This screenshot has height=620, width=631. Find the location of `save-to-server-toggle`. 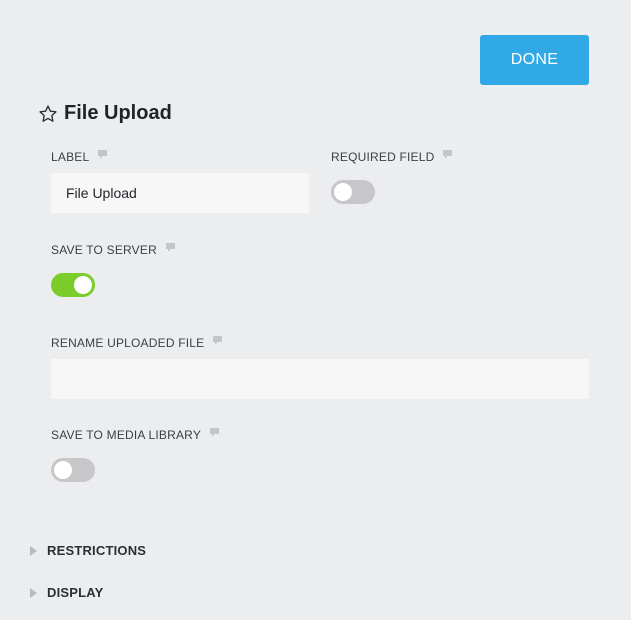

save-to-server-toggle is located at coordinates (73, 285).